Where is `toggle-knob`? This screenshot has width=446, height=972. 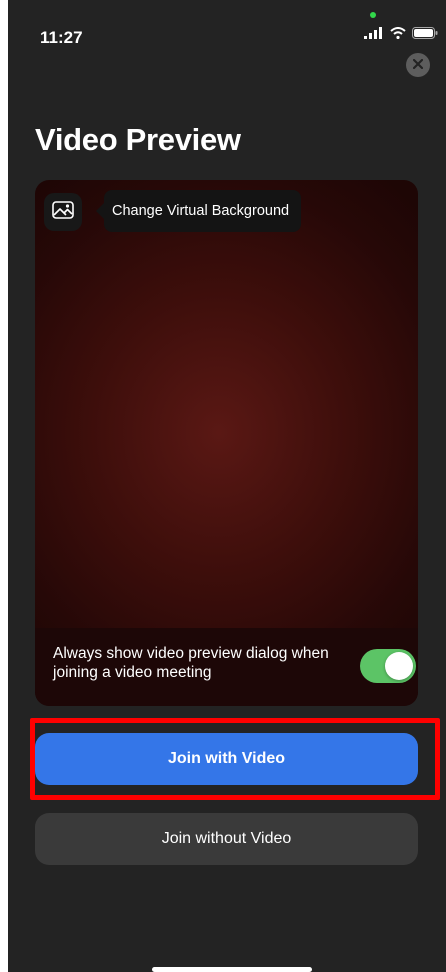 toggle-knob is located at coordinates (399, 666).